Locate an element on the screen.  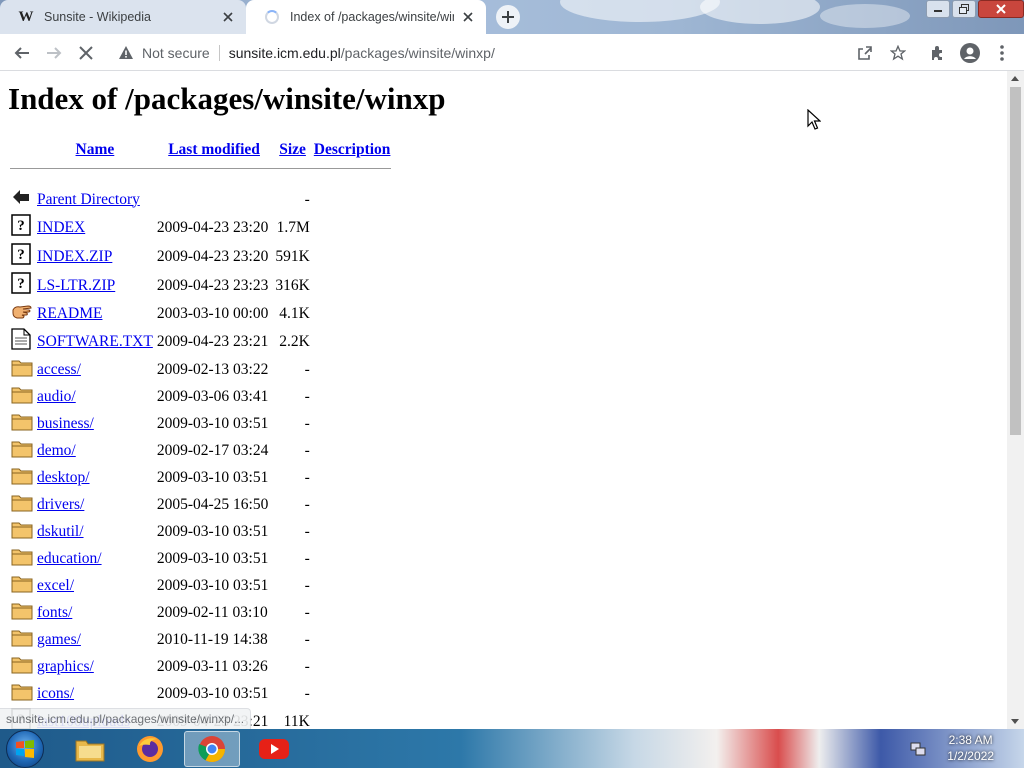
file-link: games/ is located at coordinates (59, 639).